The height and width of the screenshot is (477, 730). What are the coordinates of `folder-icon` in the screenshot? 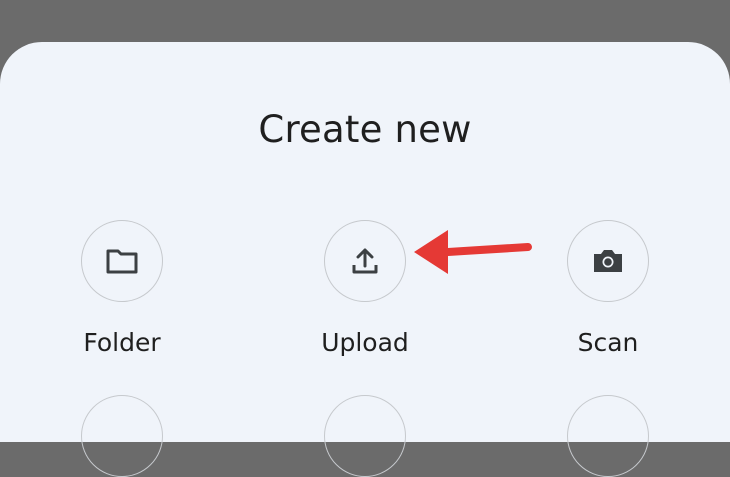 It's located at (122, 261).